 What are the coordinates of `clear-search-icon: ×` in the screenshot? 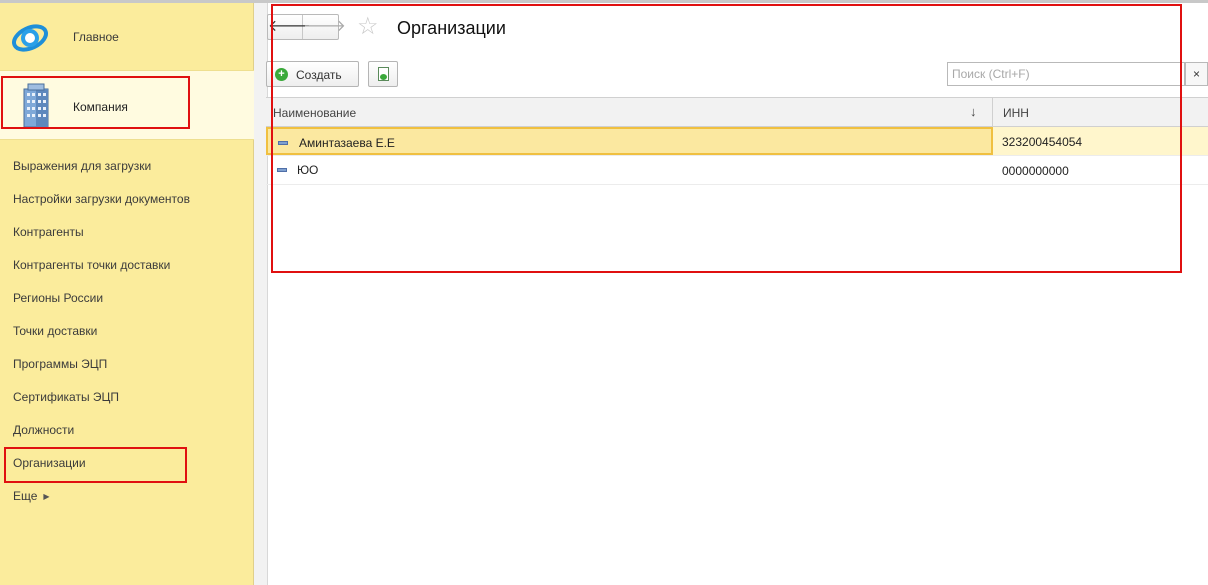 It's located at (1196, 74).